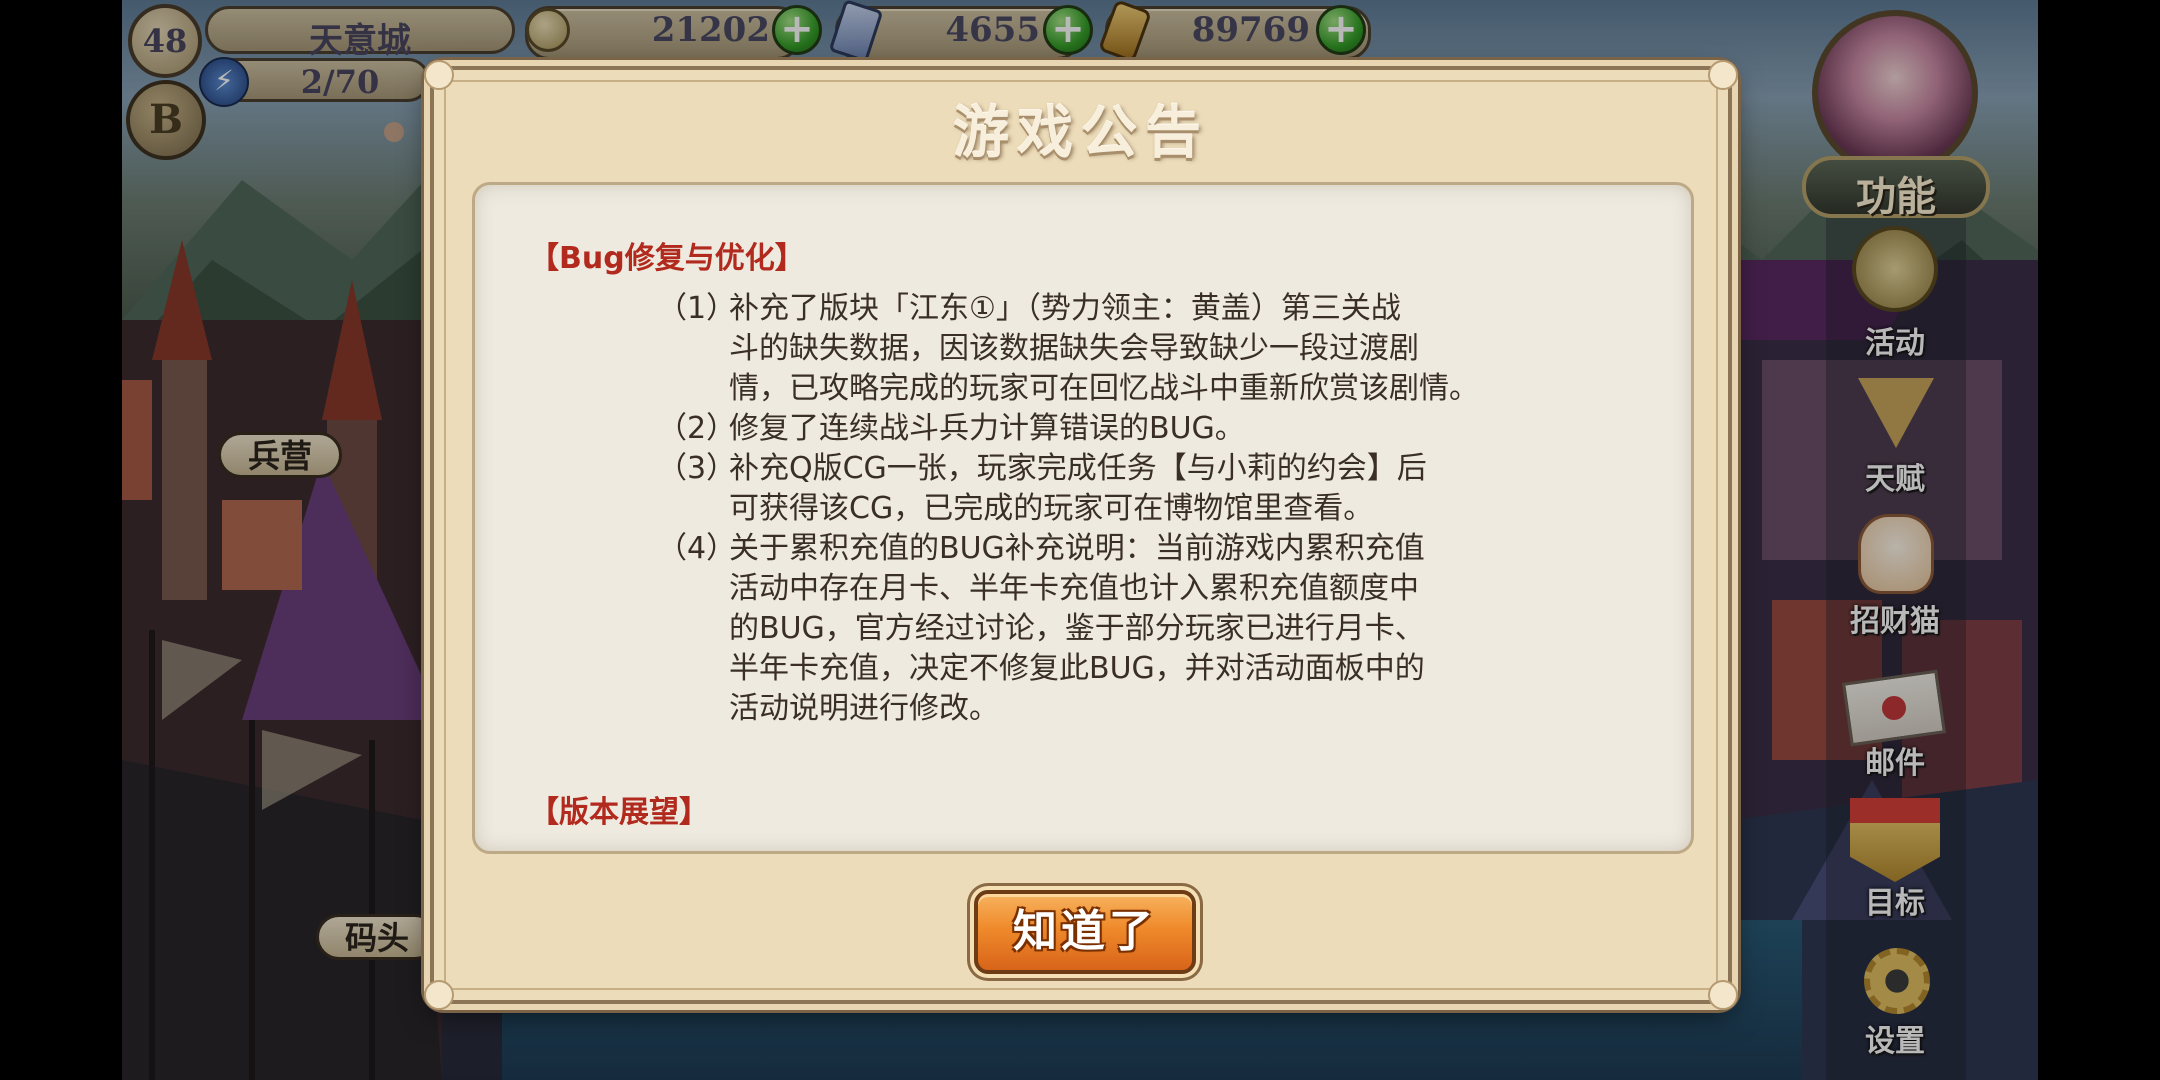  I want to click on announcement-item-2: （2） 修复了连续战斗兵力计算错误的BUG。, so click(1087, 429).